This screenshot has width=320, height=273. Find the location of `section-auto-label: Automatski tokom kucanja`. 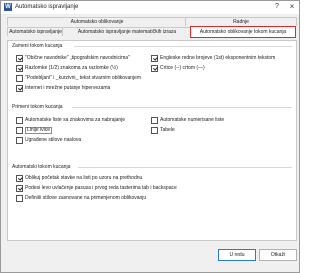

section-auto-label: Automatski tokom kucanja is located at coordinates (41, 167).